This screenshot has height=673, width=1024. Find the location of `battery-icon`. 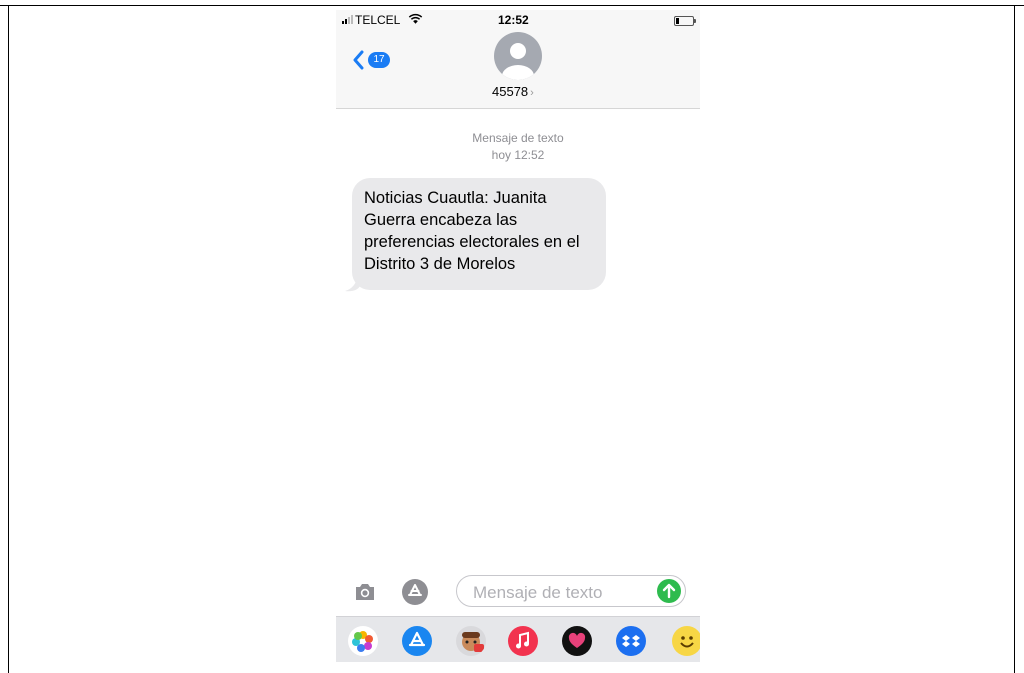

battery-icon is located at coordinates (685, 21).